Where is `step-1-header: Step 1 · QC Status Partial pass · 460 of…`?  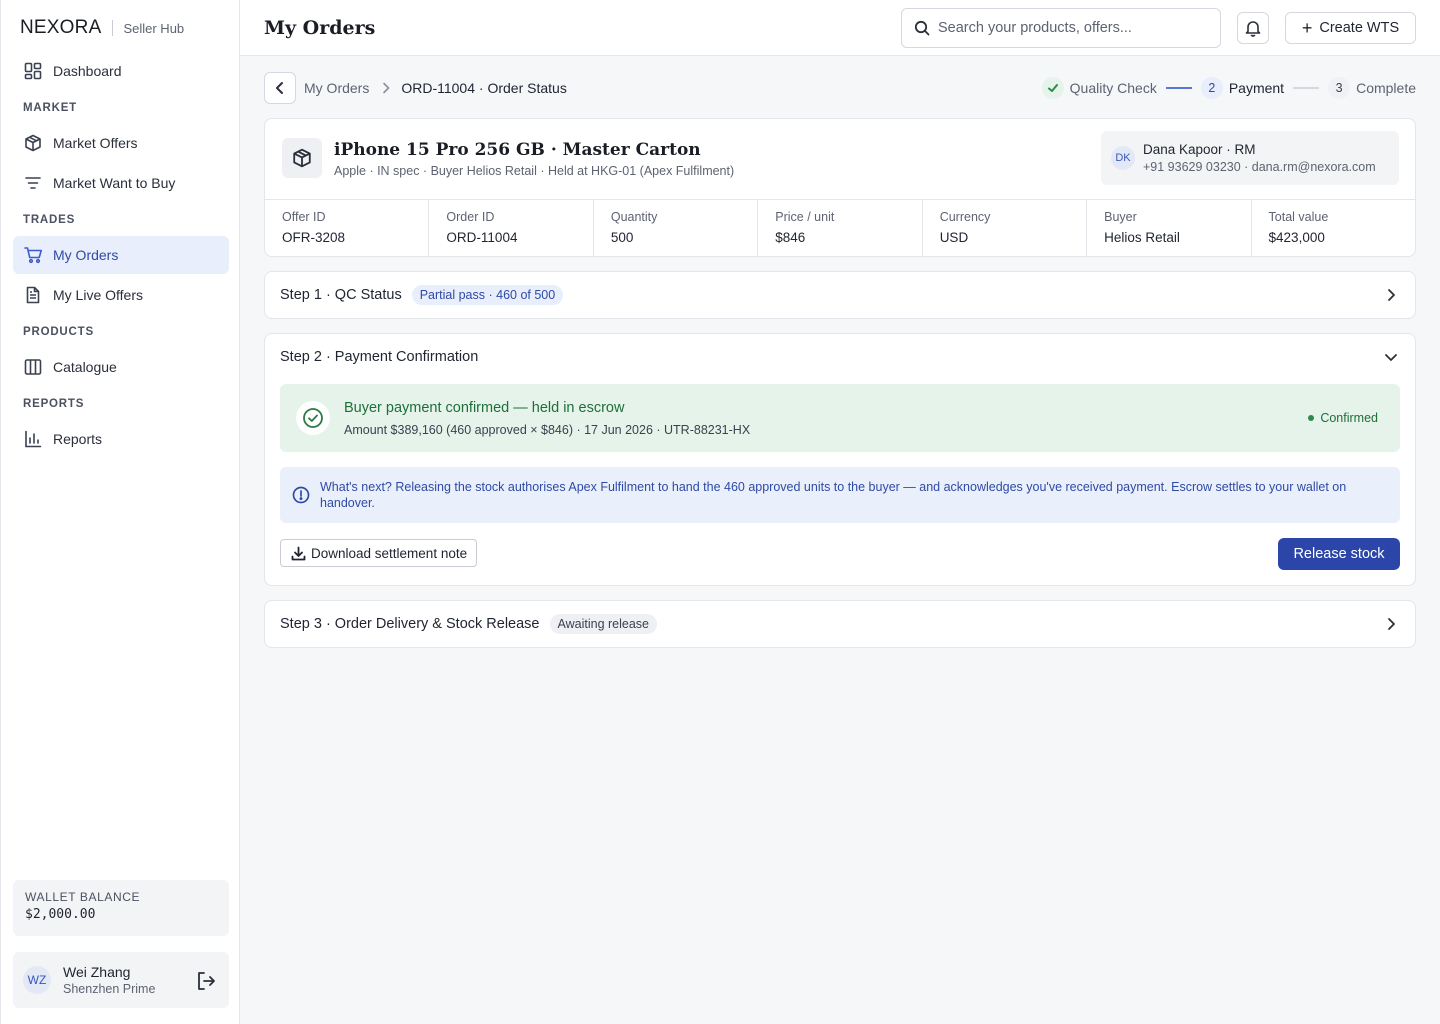 step-1-header: Step 1 · QC Status Partial pass · 460 of… is located at coordinates (840, 295).